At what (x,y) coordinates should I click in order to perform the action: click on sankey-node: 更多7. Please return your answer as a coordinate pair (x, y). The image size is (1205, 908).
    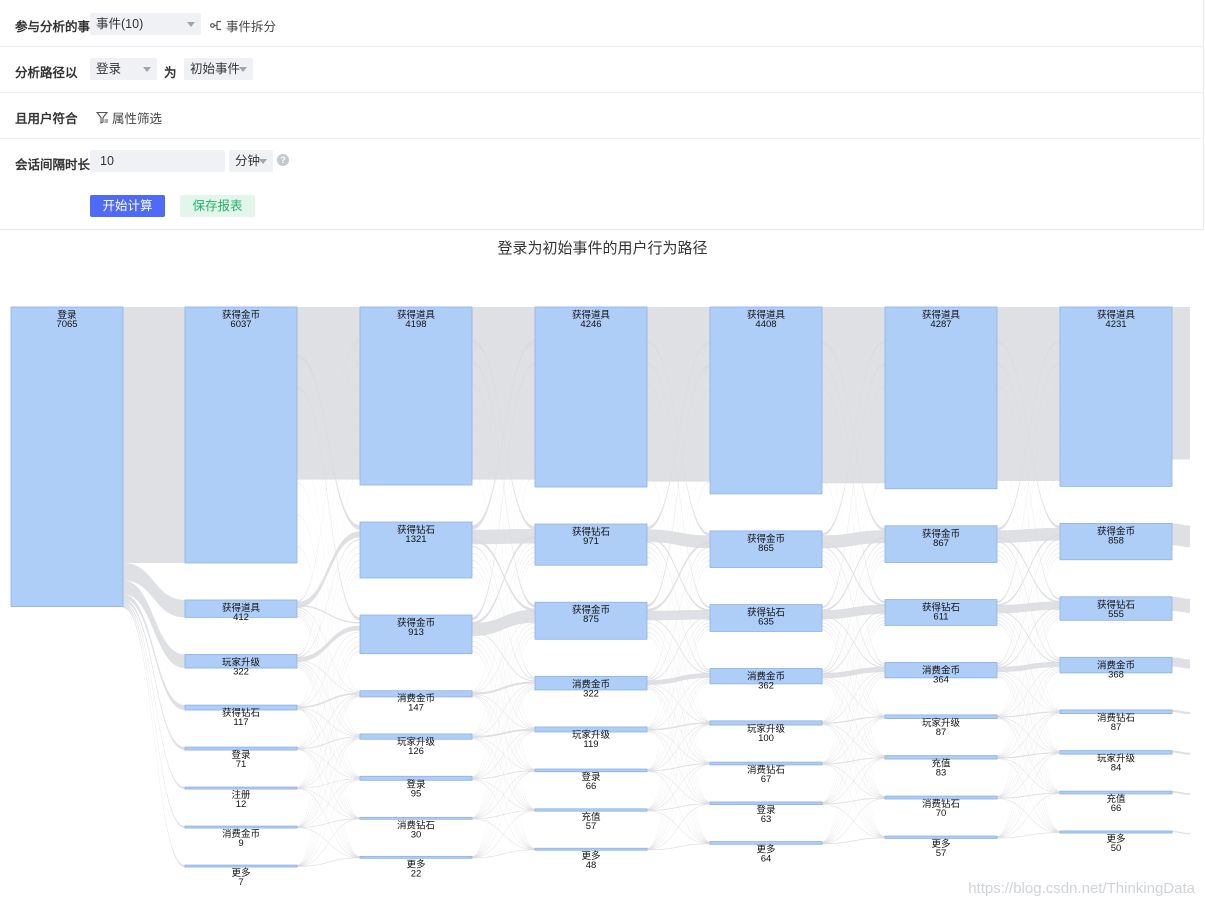
    Looking at the image, I should click on (241, 876).